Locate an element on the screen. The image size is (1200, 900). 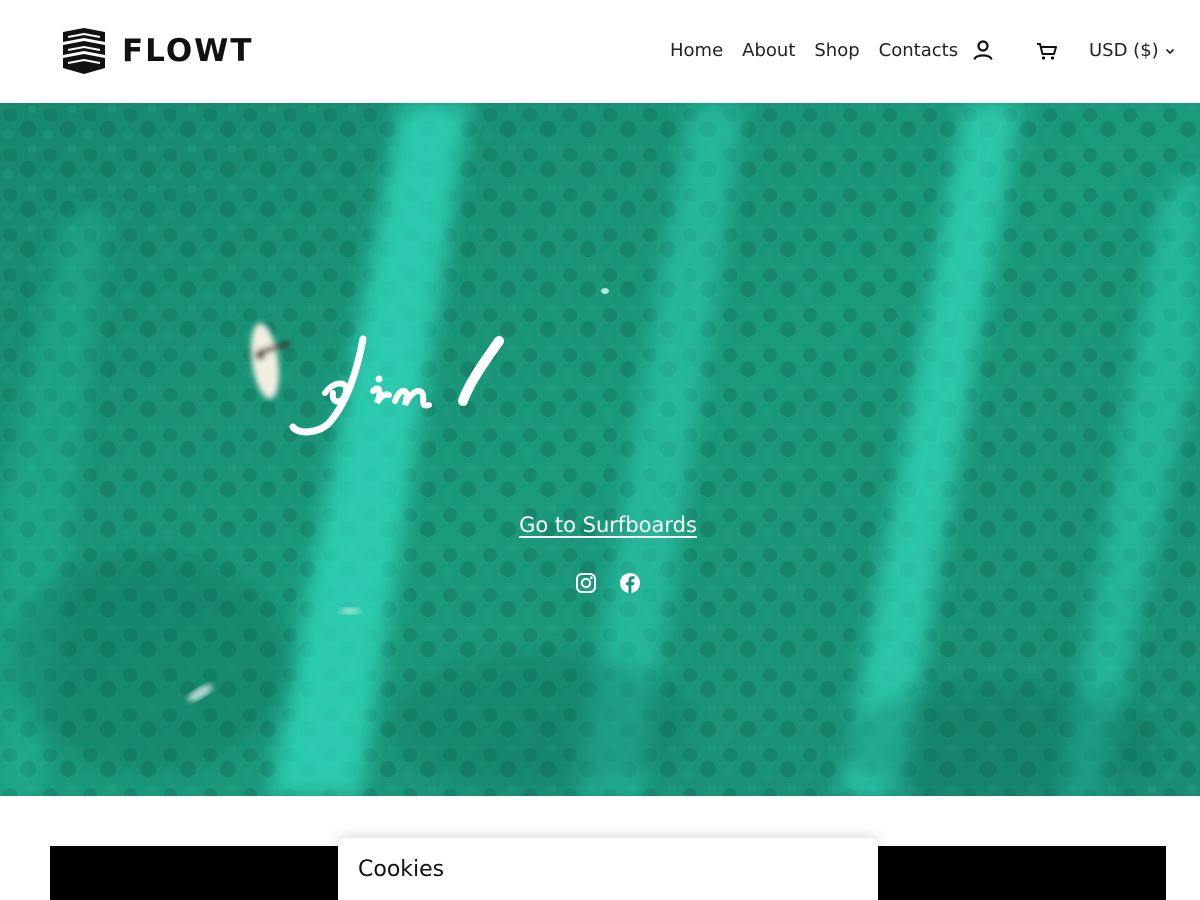
currency-selector: USD ($) is located at coordinates (1132, 51).